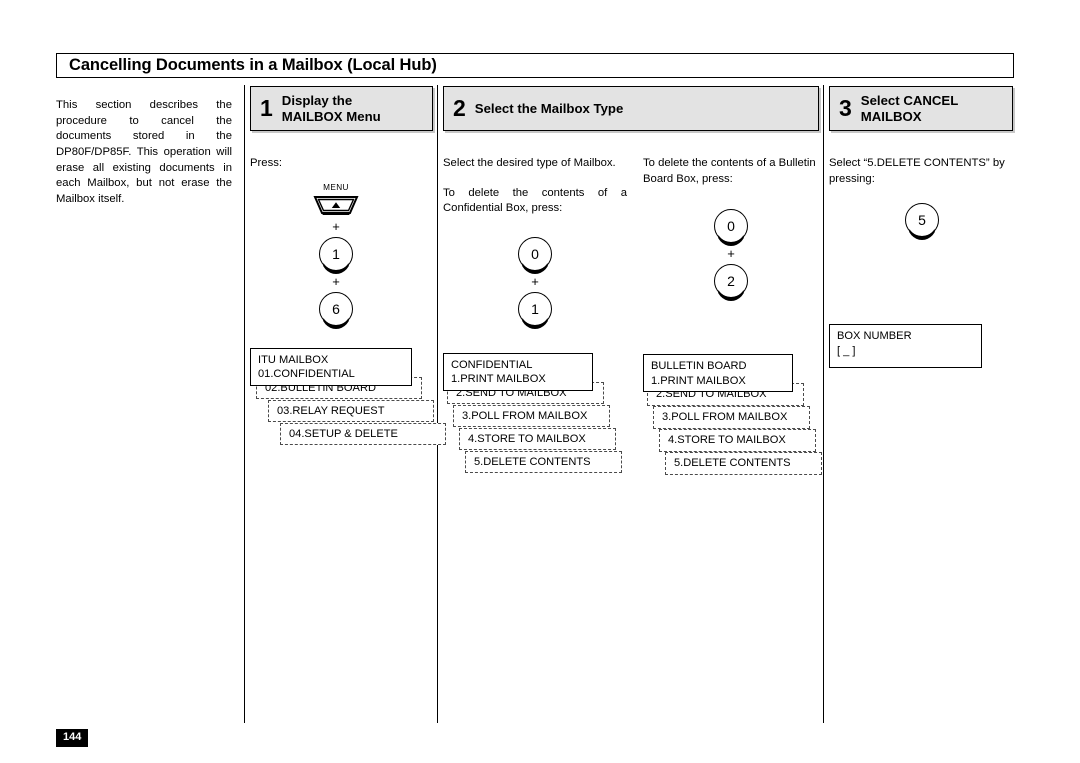 The height and width of the screenshot is (763, 1080). Describe the element at coordinates (531, 416) in the screenshot. I see `menu-row-conf-3: 3.POLL FROM MAILBOX` at that location.